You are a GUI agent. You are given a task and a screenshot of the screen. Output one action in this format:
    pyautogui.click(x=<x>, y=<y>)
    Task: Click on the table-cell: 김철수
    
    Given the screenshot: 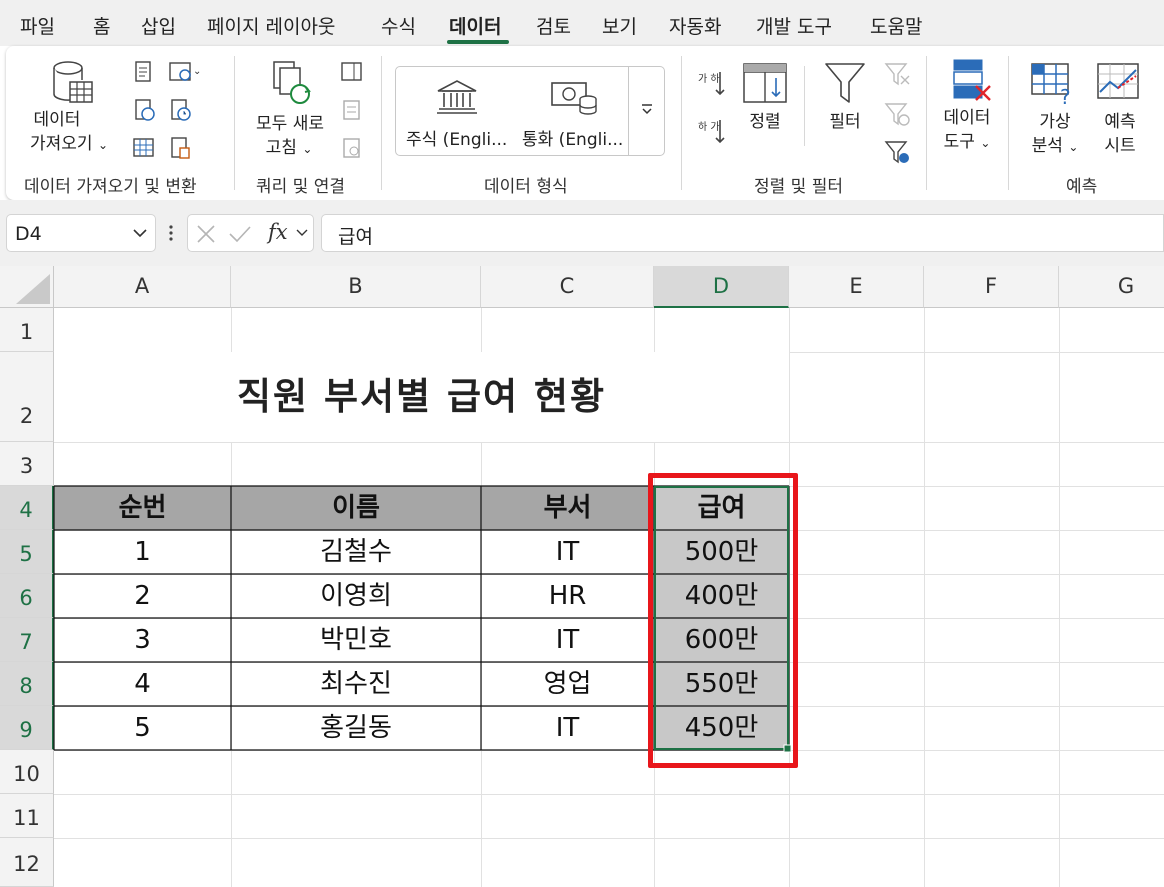 What is the action you would take?
    pyautogui.click(x=356, y=552)
    